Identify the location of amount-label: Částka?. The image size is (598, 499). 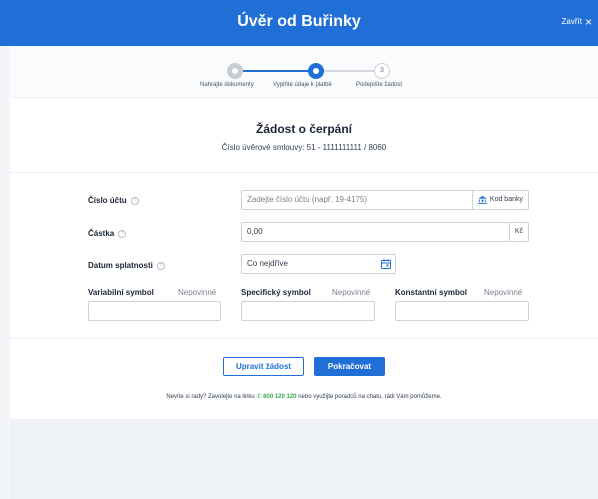
(107, 233).